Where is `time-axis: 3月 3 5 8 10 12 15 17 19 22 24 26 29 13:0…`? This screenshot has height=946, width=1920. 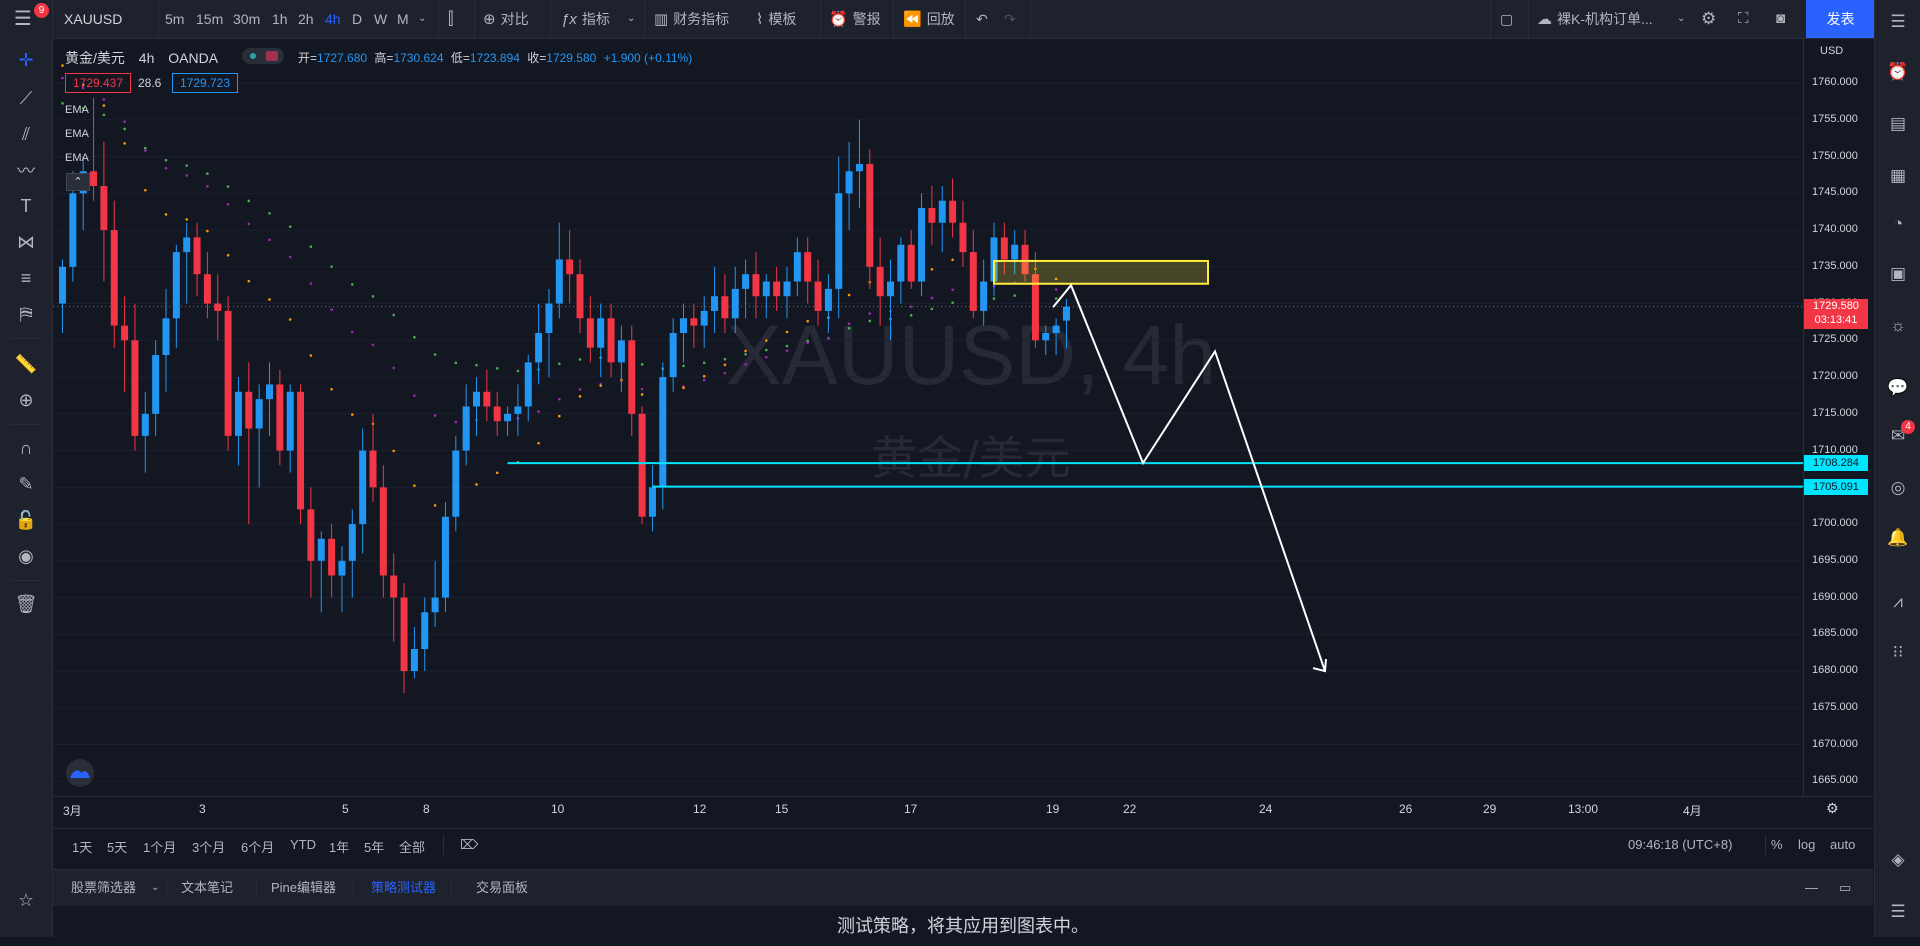
time-axis: 3月 3 5 8 10 12 15 17 19 22 24 26 29 13:0… is located at coordinates (963, 808).